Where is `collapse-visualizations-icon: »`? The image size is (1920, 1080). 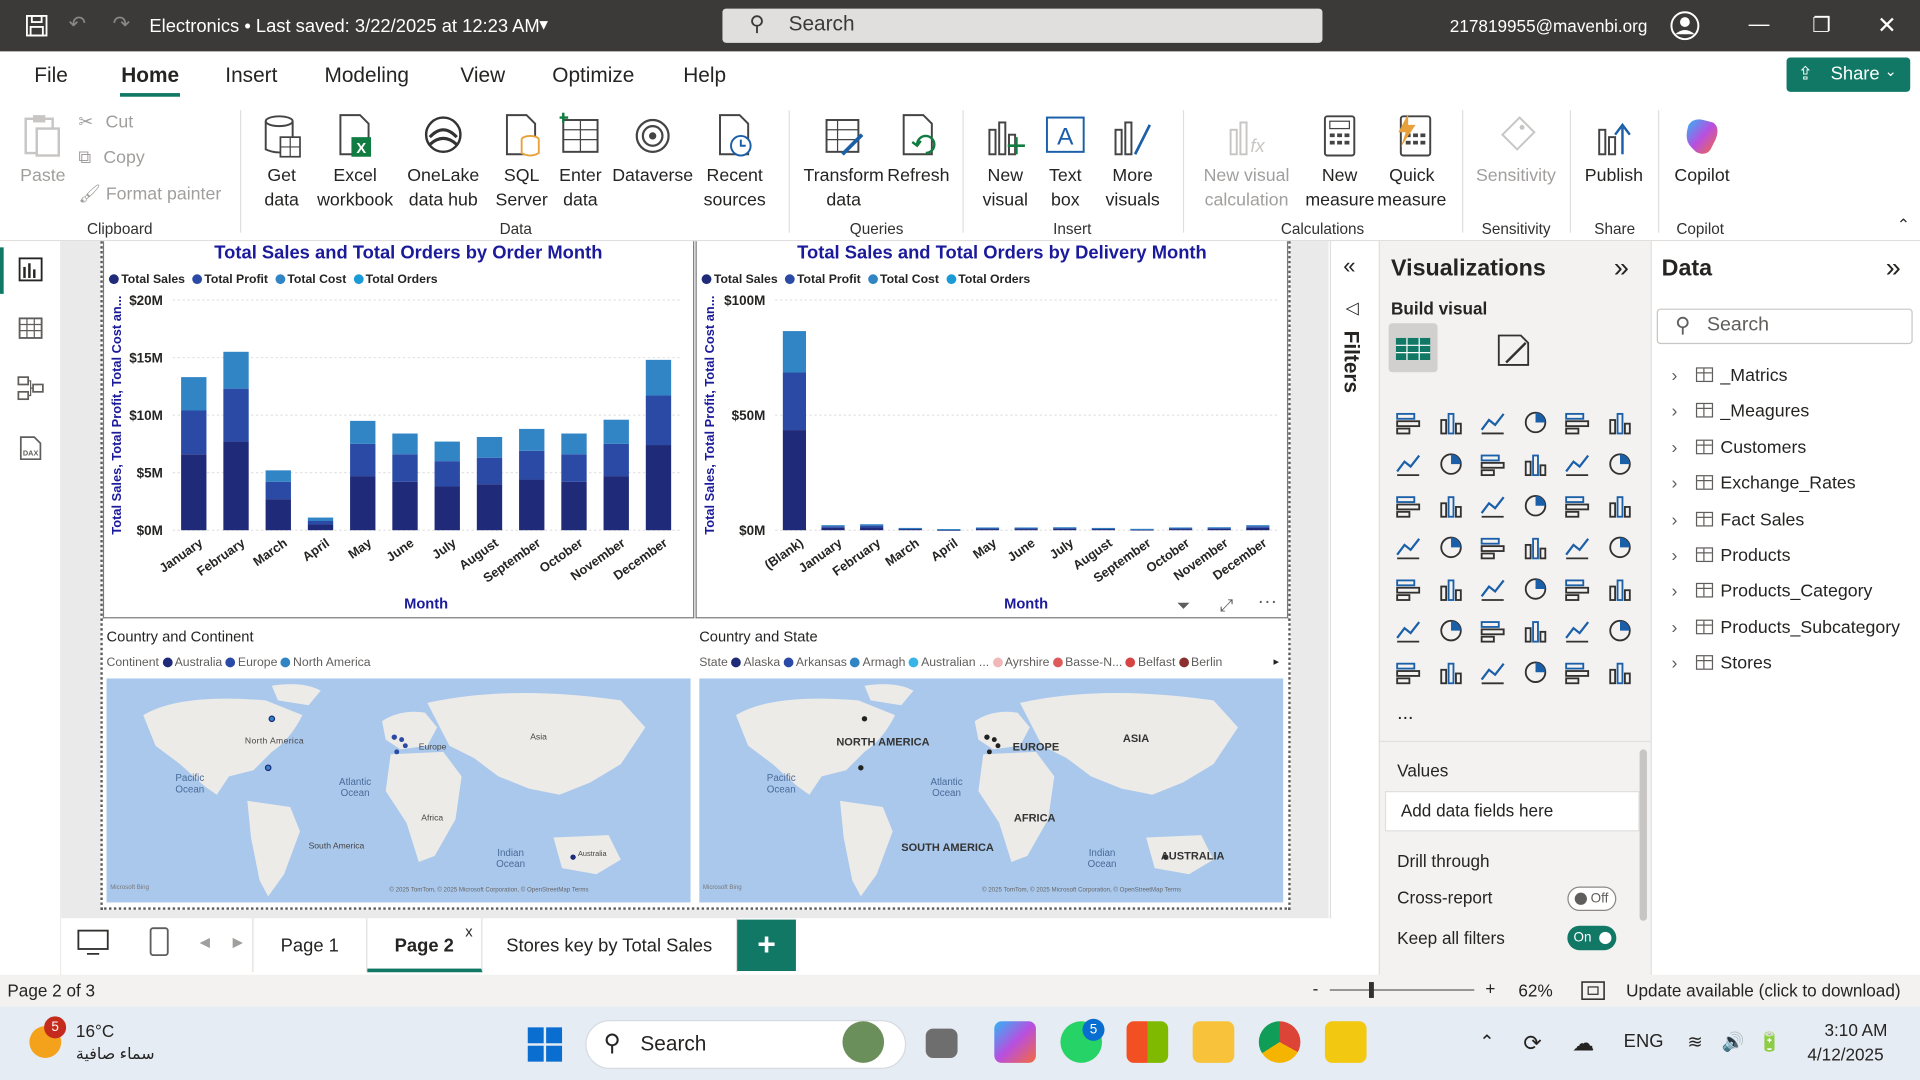
collapse-visualizations-icon: » is located at coordinates (1621, 268).